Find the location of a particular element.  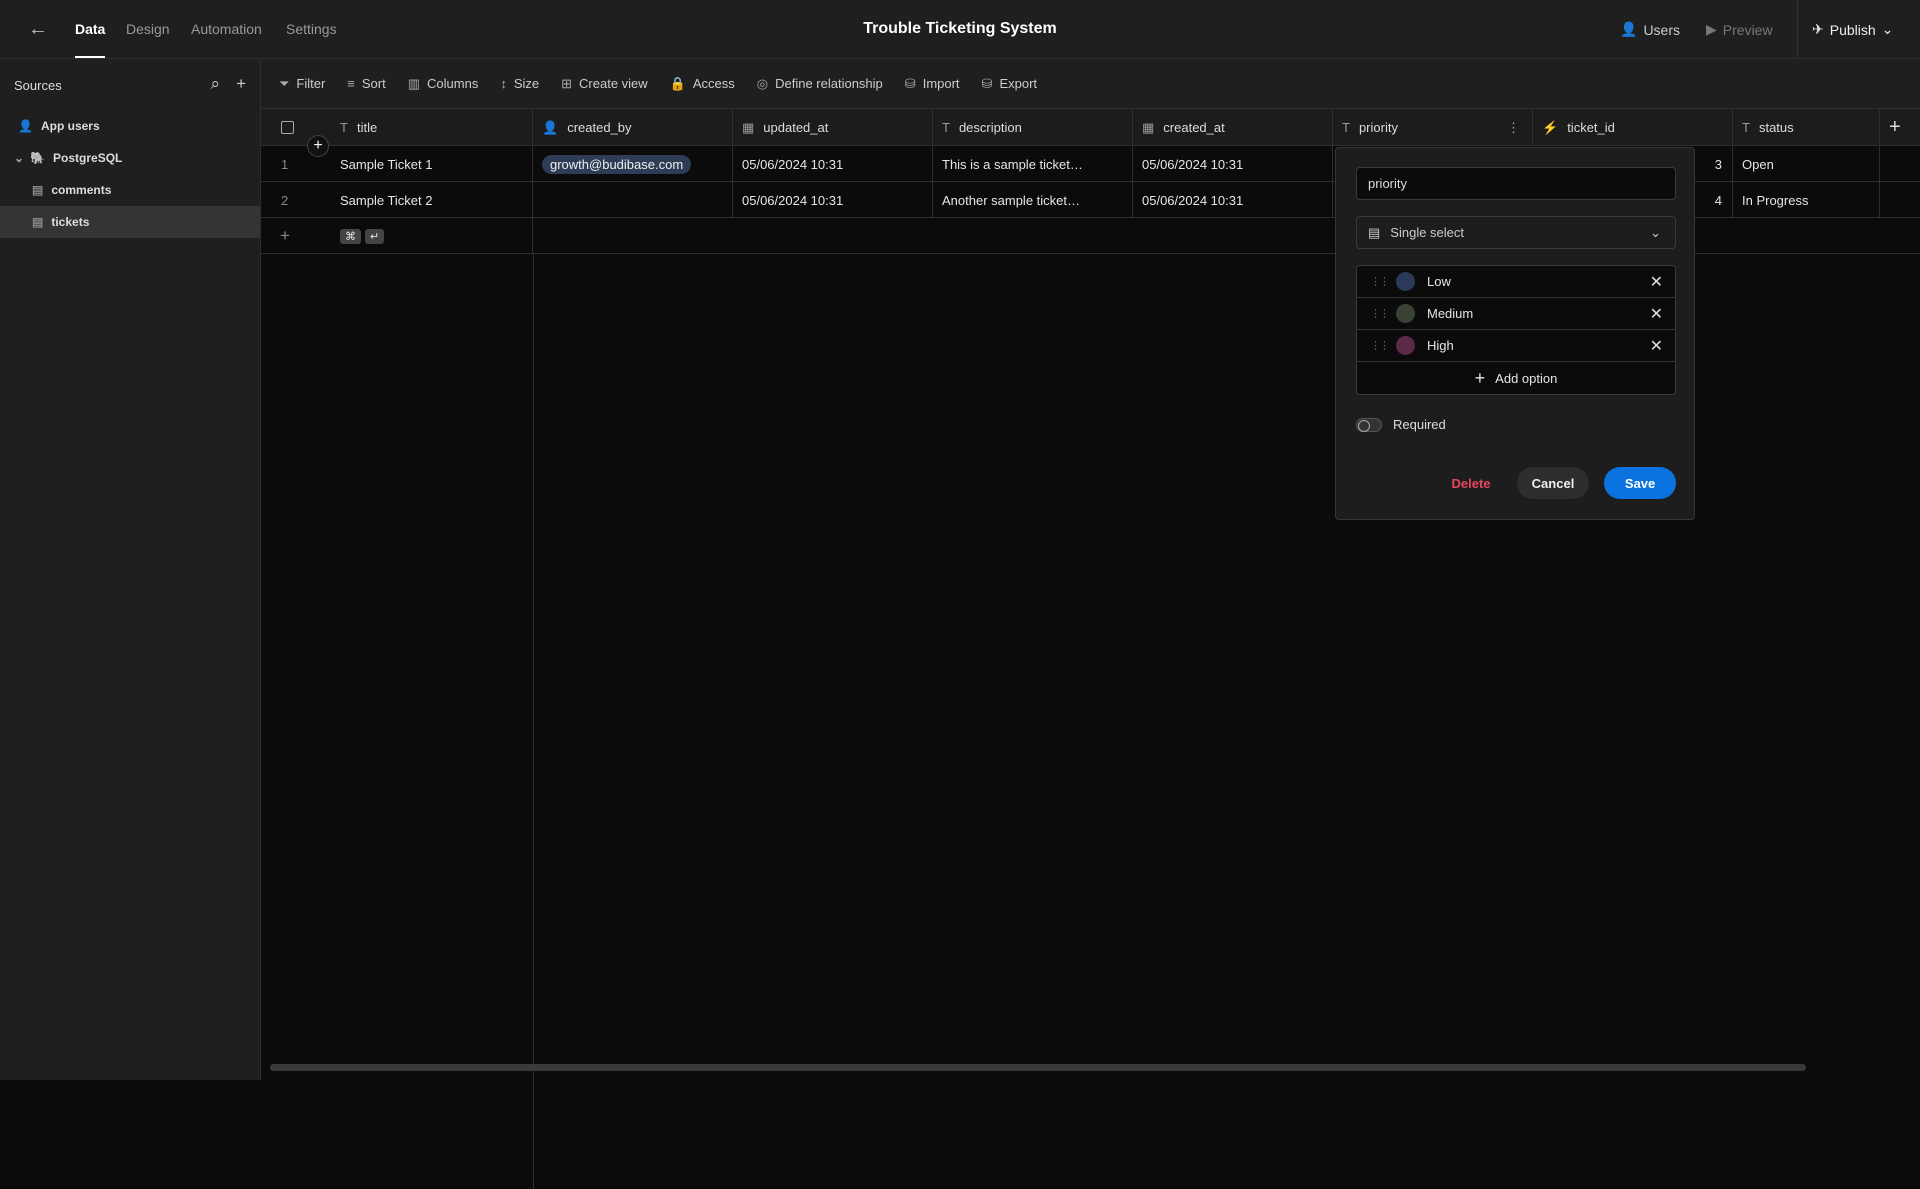

users-label: Users is located at coordinates (1661, 29).